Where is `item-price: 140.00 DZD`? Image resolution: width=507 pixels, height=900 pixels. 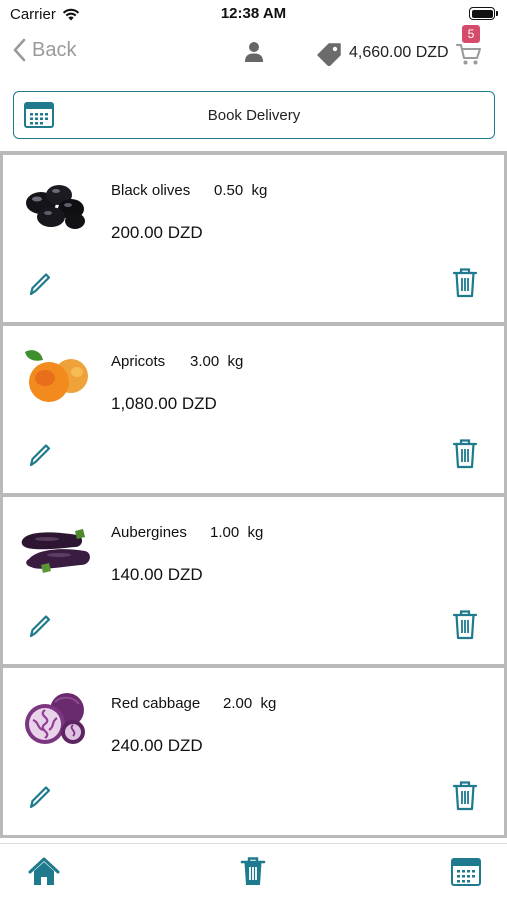
item-price: 140.00 DZD is located at coordinates (157, 574).